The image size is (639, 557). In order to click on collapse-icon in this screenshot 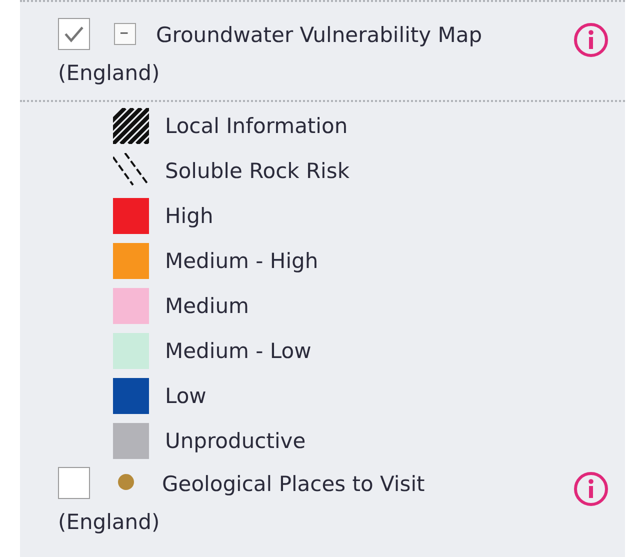, I will do `click(125, 34)`.